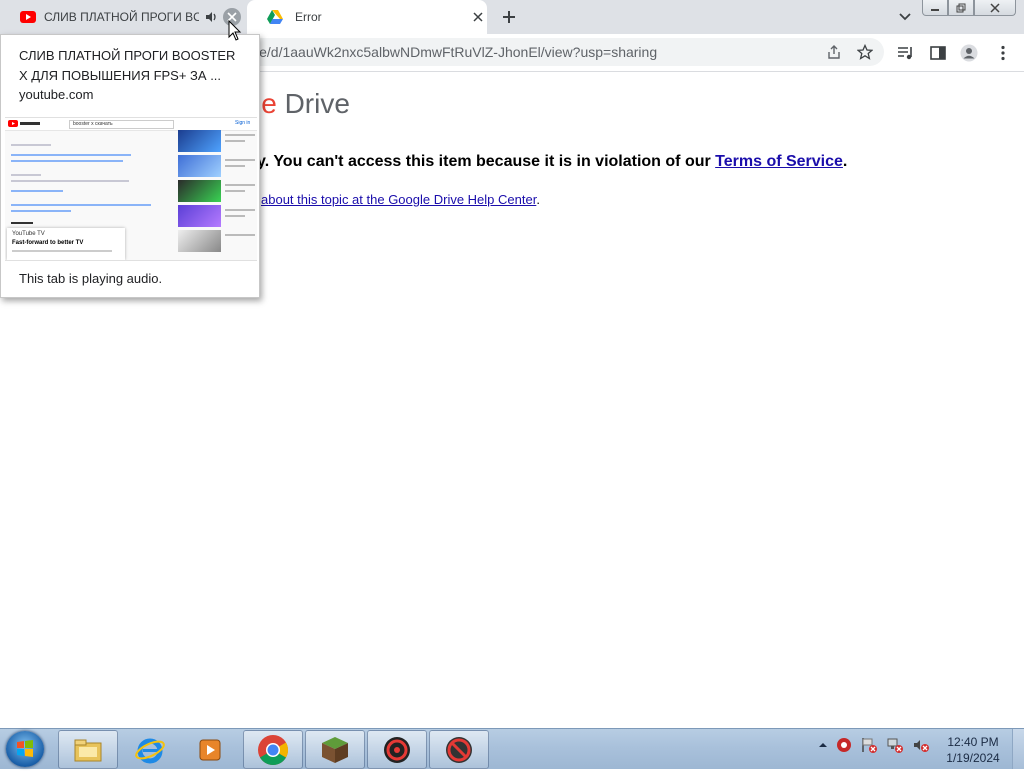  I want to click on taskbar-media-player, so click(210, 749).